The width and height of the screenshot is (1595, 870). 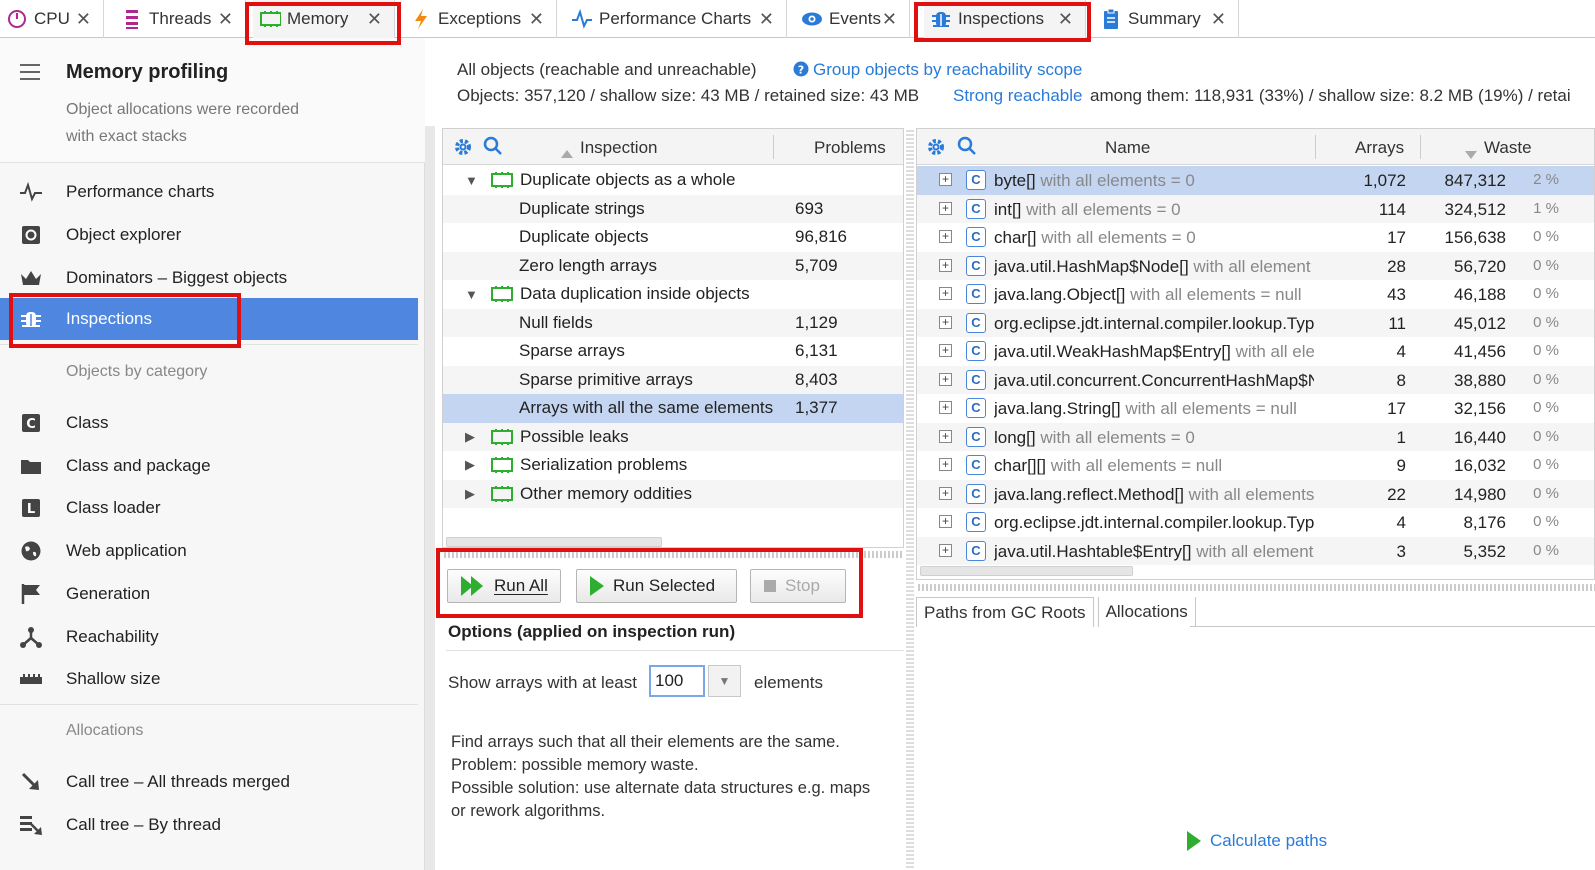 What do you see at coordinates (52, 19) in the screenshot?
I see `tab-cpu: CPU ✕` at bounding box center [52, 19].